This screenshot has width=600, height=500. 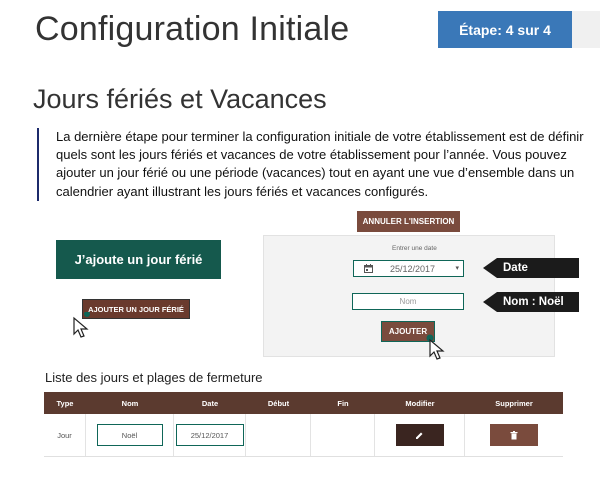 I want to click on column-header-start: Début, so click(x=278, y=403).